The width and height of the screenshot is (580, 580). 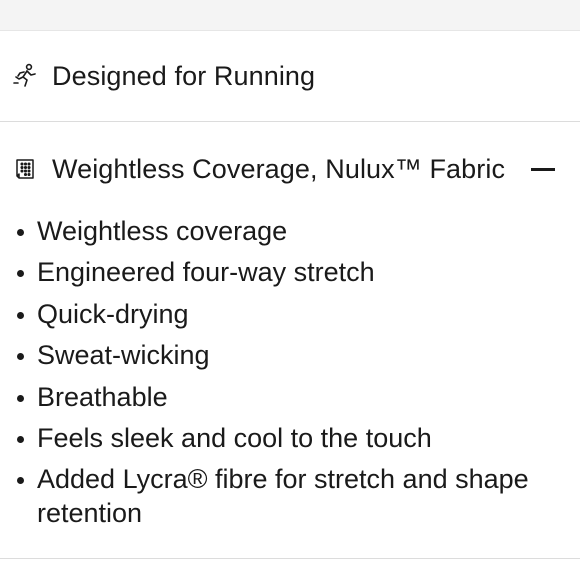 What do you see at coordinates (206, 272) in the screenshot?
I see `feature-text: Engineered four-way stretch` at bounding box center [206, 272].